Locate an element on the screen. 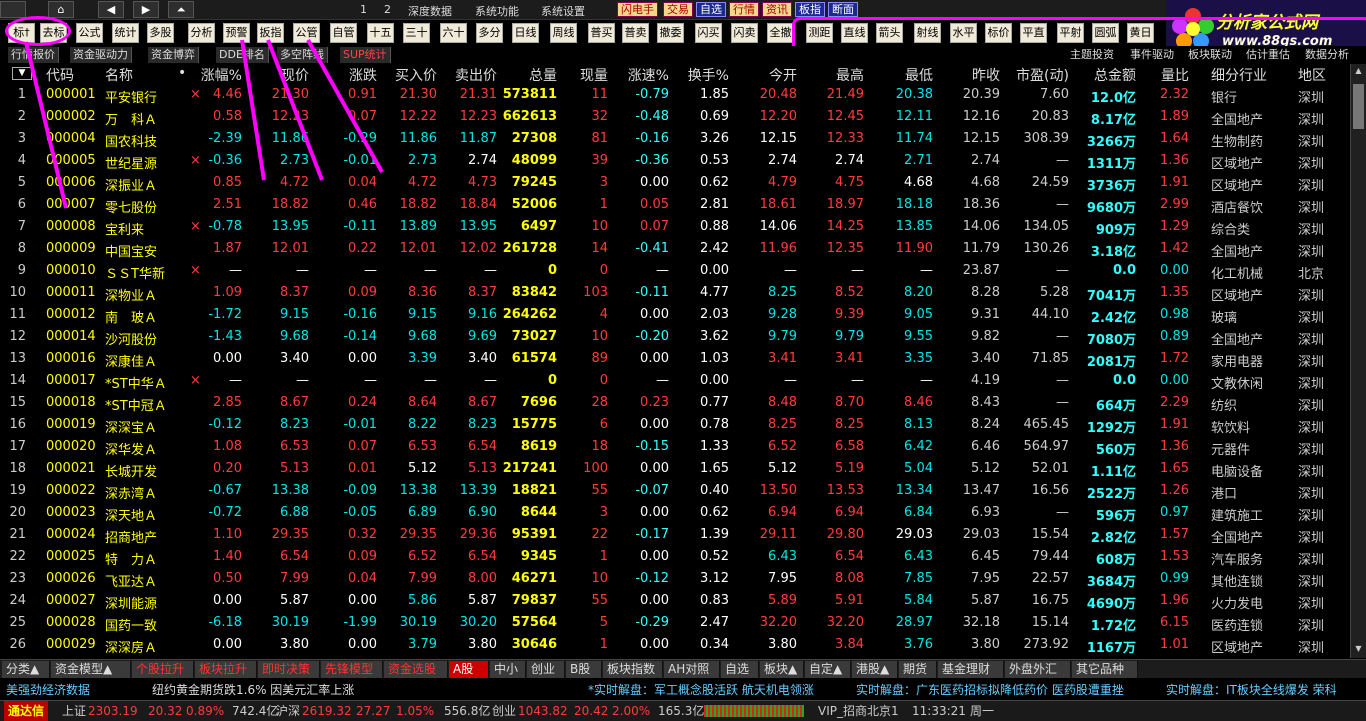  vertical-scrollbar: ▲ ▼ is located at coordinates (1358, 361).